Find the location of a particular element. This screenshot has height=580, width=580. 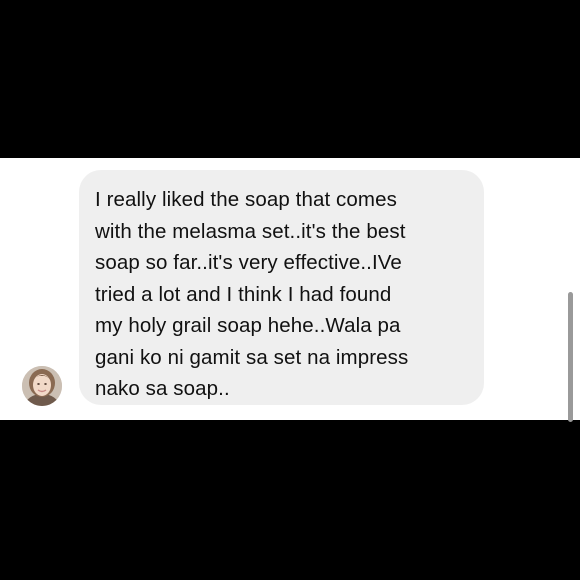

sender-avatar is located at coordinates (42, 386).